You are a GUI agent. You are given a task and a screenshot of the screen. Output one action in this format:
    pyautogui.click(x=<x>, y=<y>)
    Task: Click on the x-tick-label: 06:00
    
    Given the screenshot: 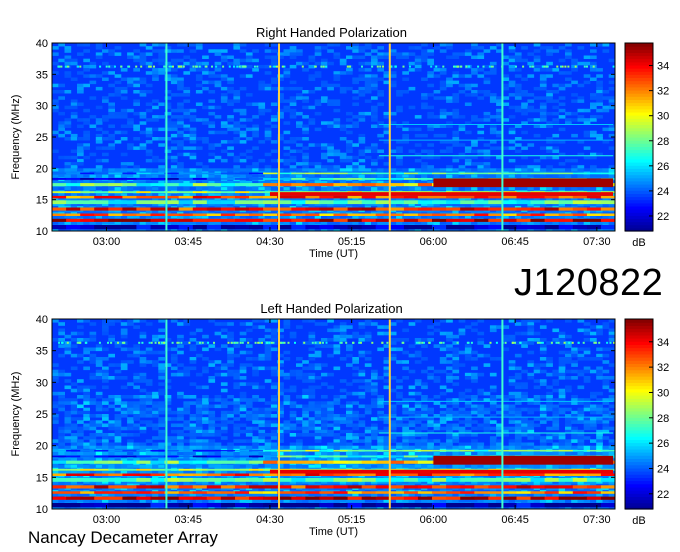 What is the action you would take?
    pyautogui.click(x=434, y=242)
    